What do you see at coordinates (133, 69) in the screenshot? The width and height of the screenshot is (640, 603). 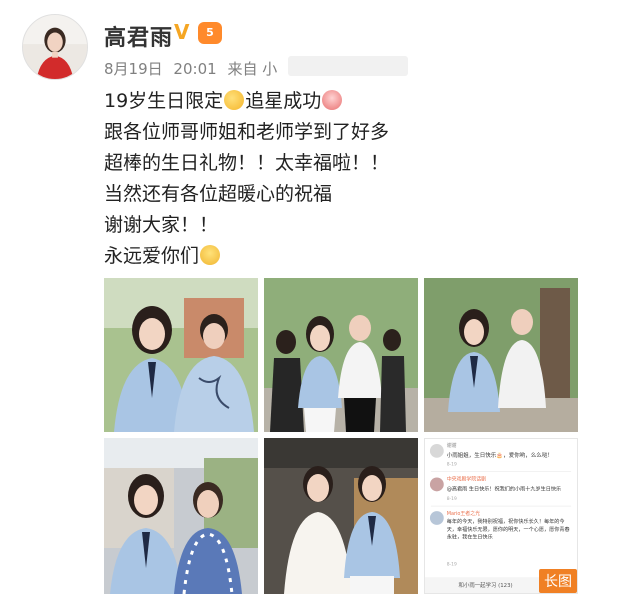 I see `post-date: 8月19日` at bounding box center [133, 69].